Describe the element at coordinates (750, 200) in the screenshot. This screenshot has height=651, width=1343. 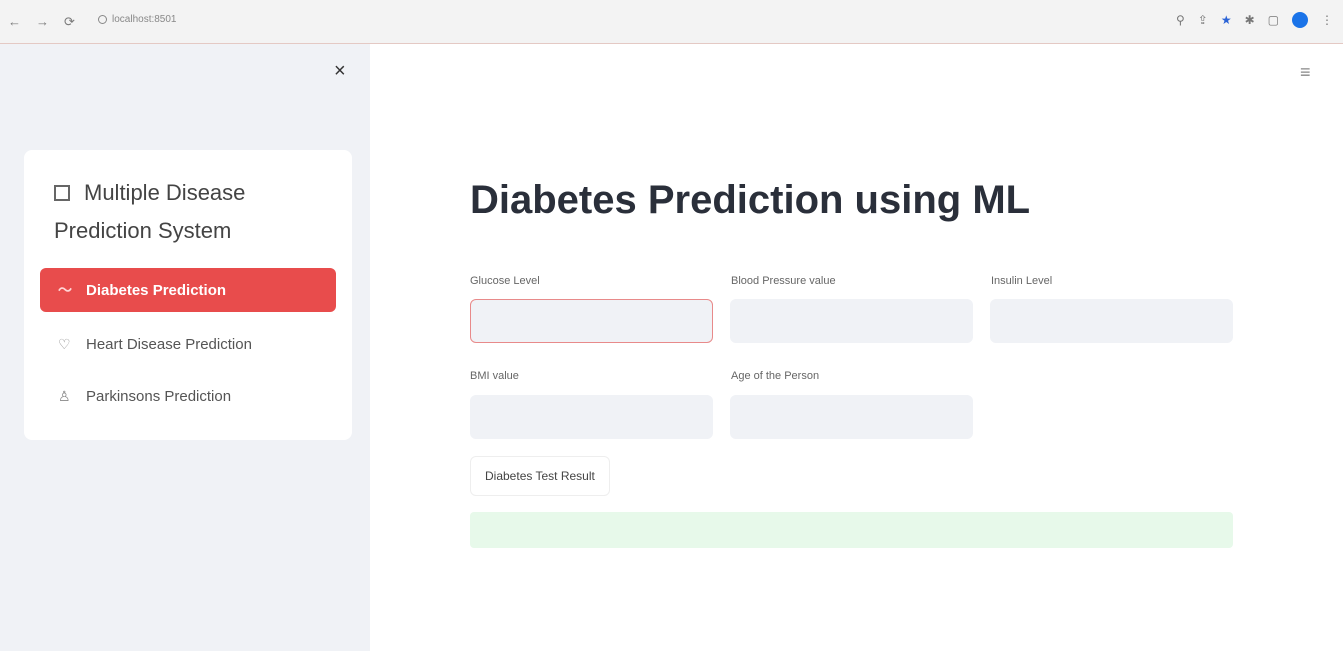
I see `page-title: Diabetes Prediction using ML` at that location.